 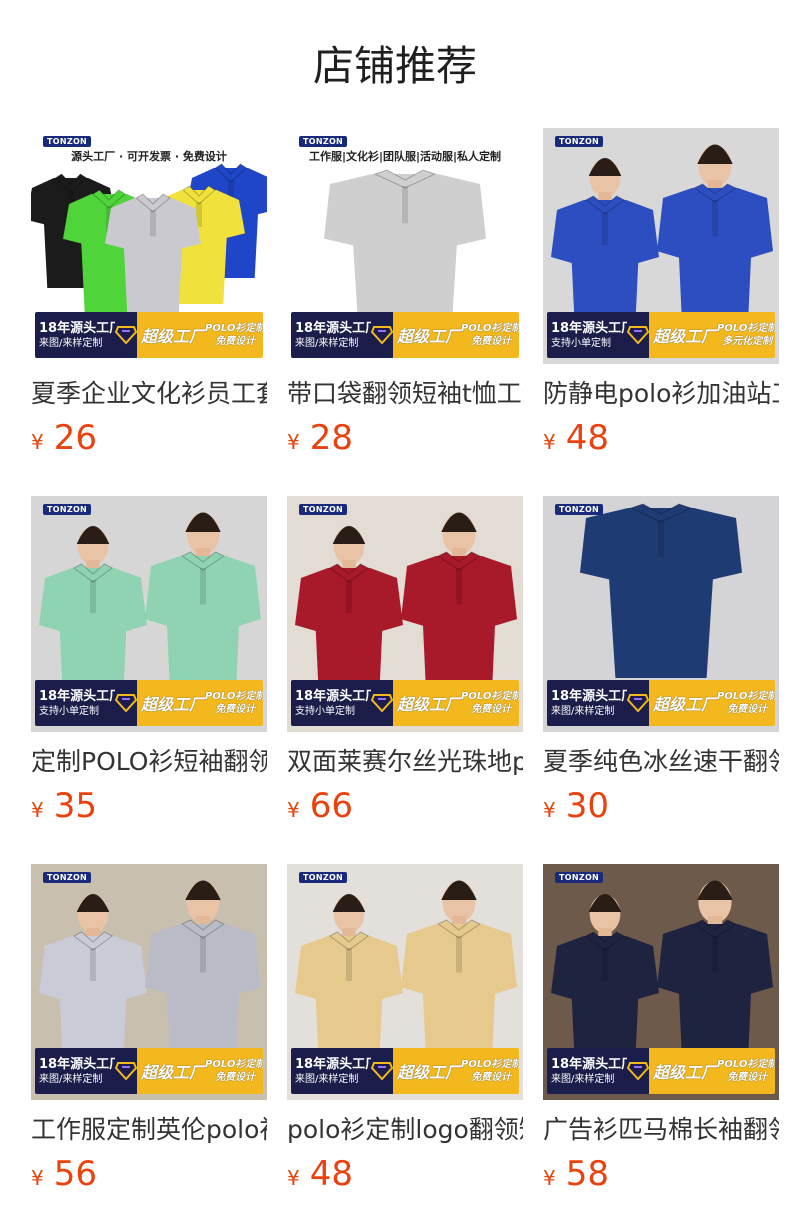 I want to click on product-price: ¥35, so click(x=149, y=806).